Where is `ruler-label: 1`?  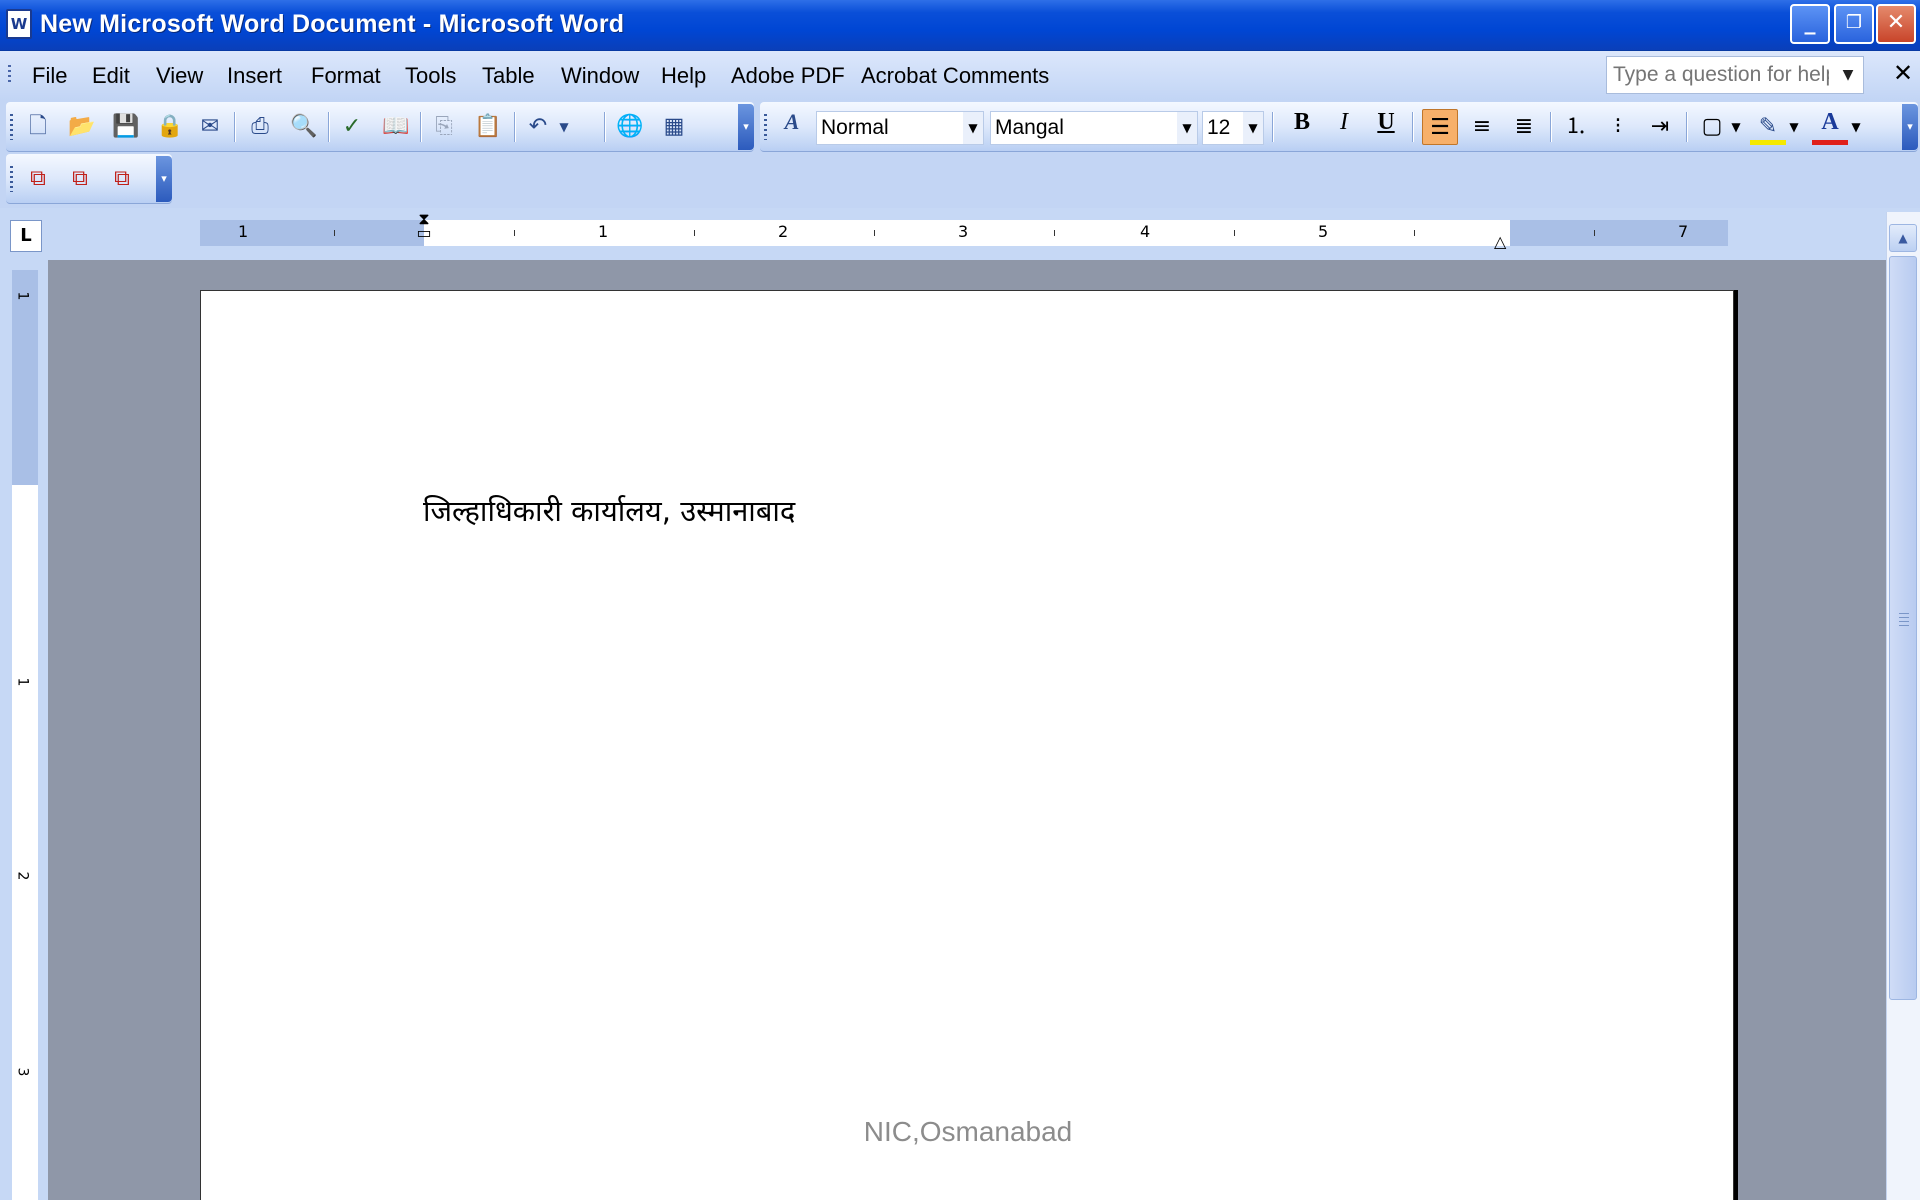
ruler-label: 1 is located at coordinates (243, 231).